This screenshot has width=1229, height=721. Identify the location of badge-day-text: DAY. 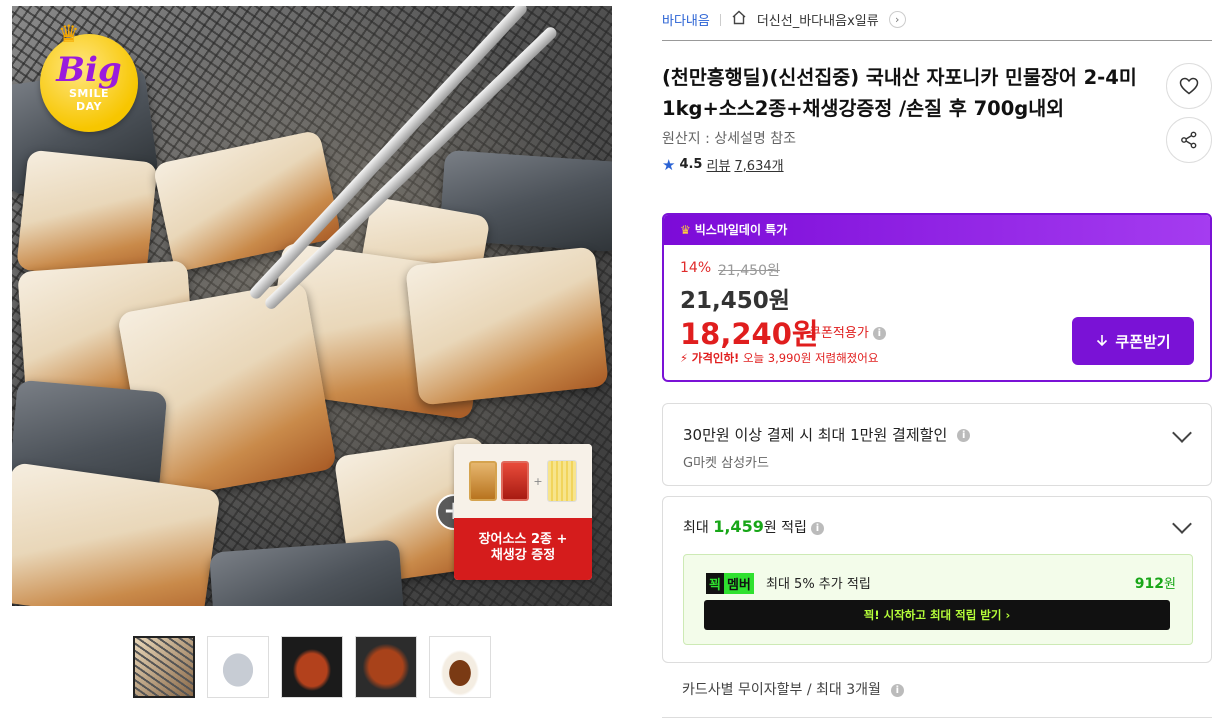
(89, 106).